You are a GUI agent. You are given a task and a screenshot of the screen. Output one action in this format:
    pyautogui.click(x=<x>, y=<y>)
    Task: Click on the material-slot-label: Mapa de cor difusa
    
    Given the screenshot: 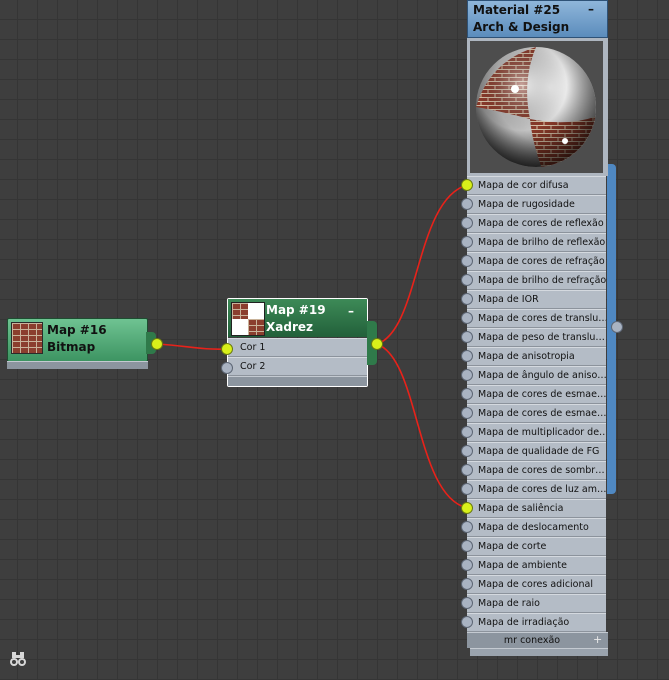 What is the action you would take?
    pyautogui.click(x=523, y=185)
    